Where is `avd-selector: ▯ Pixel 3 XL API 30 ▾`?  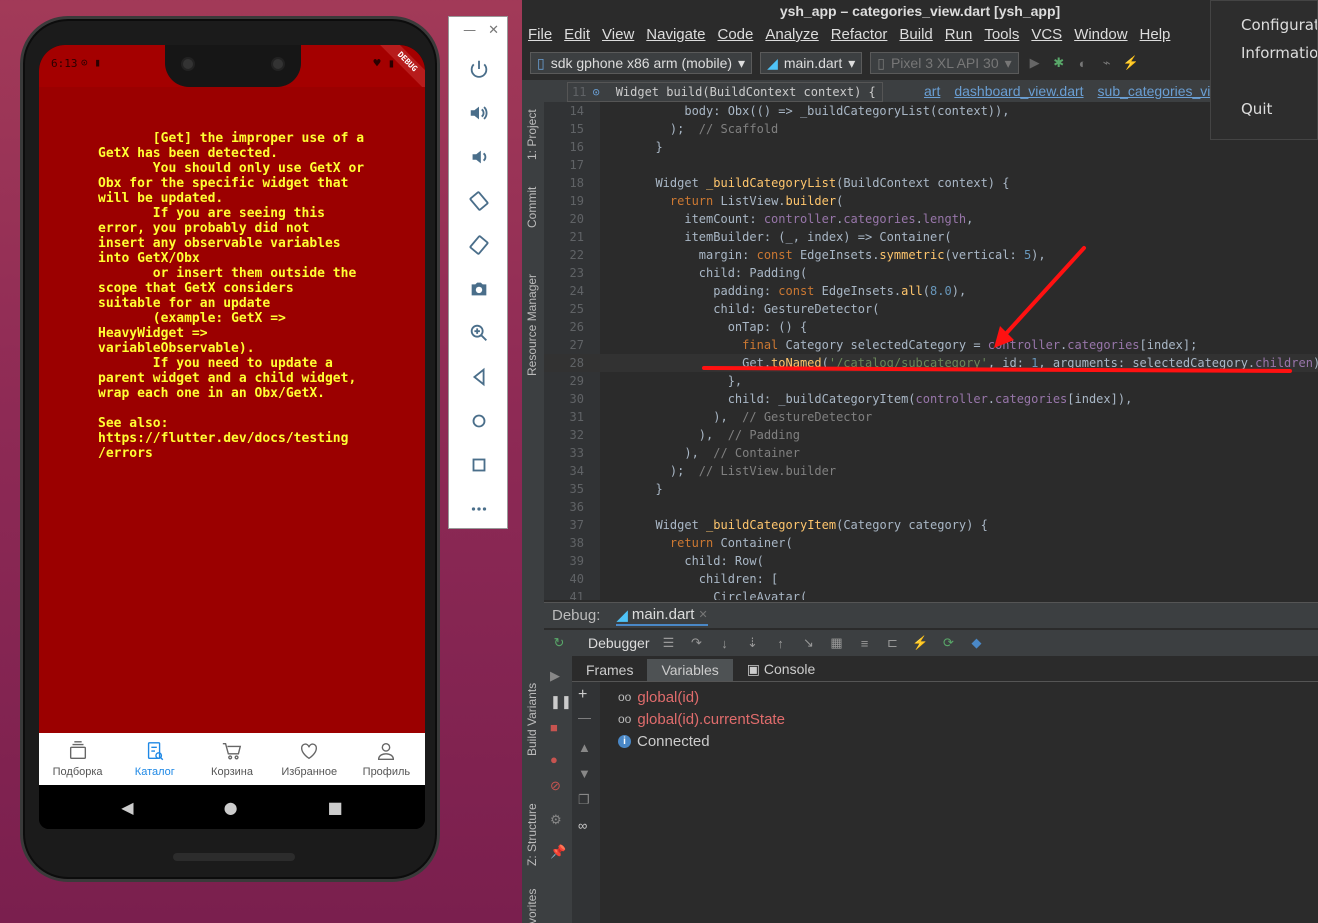 avd-selector: ▯ Pixel 3 XL API 30 ▾ is located at coordinates (944, 63).